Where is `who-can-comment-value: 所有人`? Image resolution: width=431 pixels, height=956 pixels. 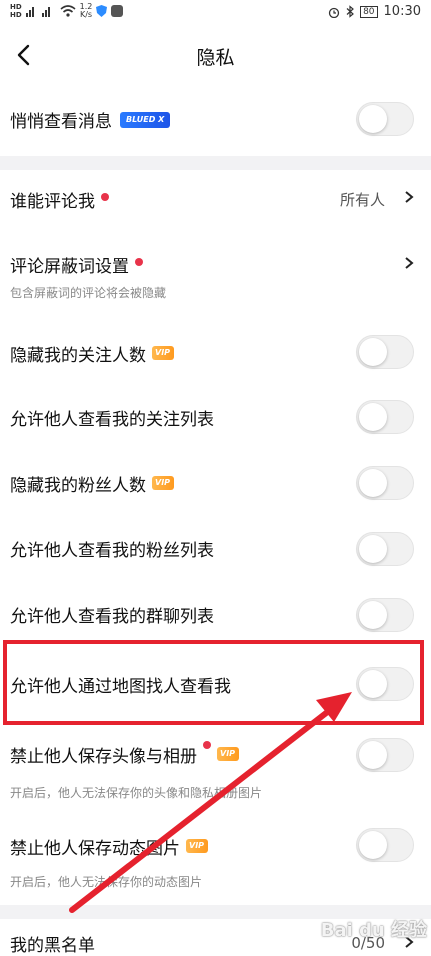
who-can-comment-value: 所有人 is located at coordinates (362, 200).